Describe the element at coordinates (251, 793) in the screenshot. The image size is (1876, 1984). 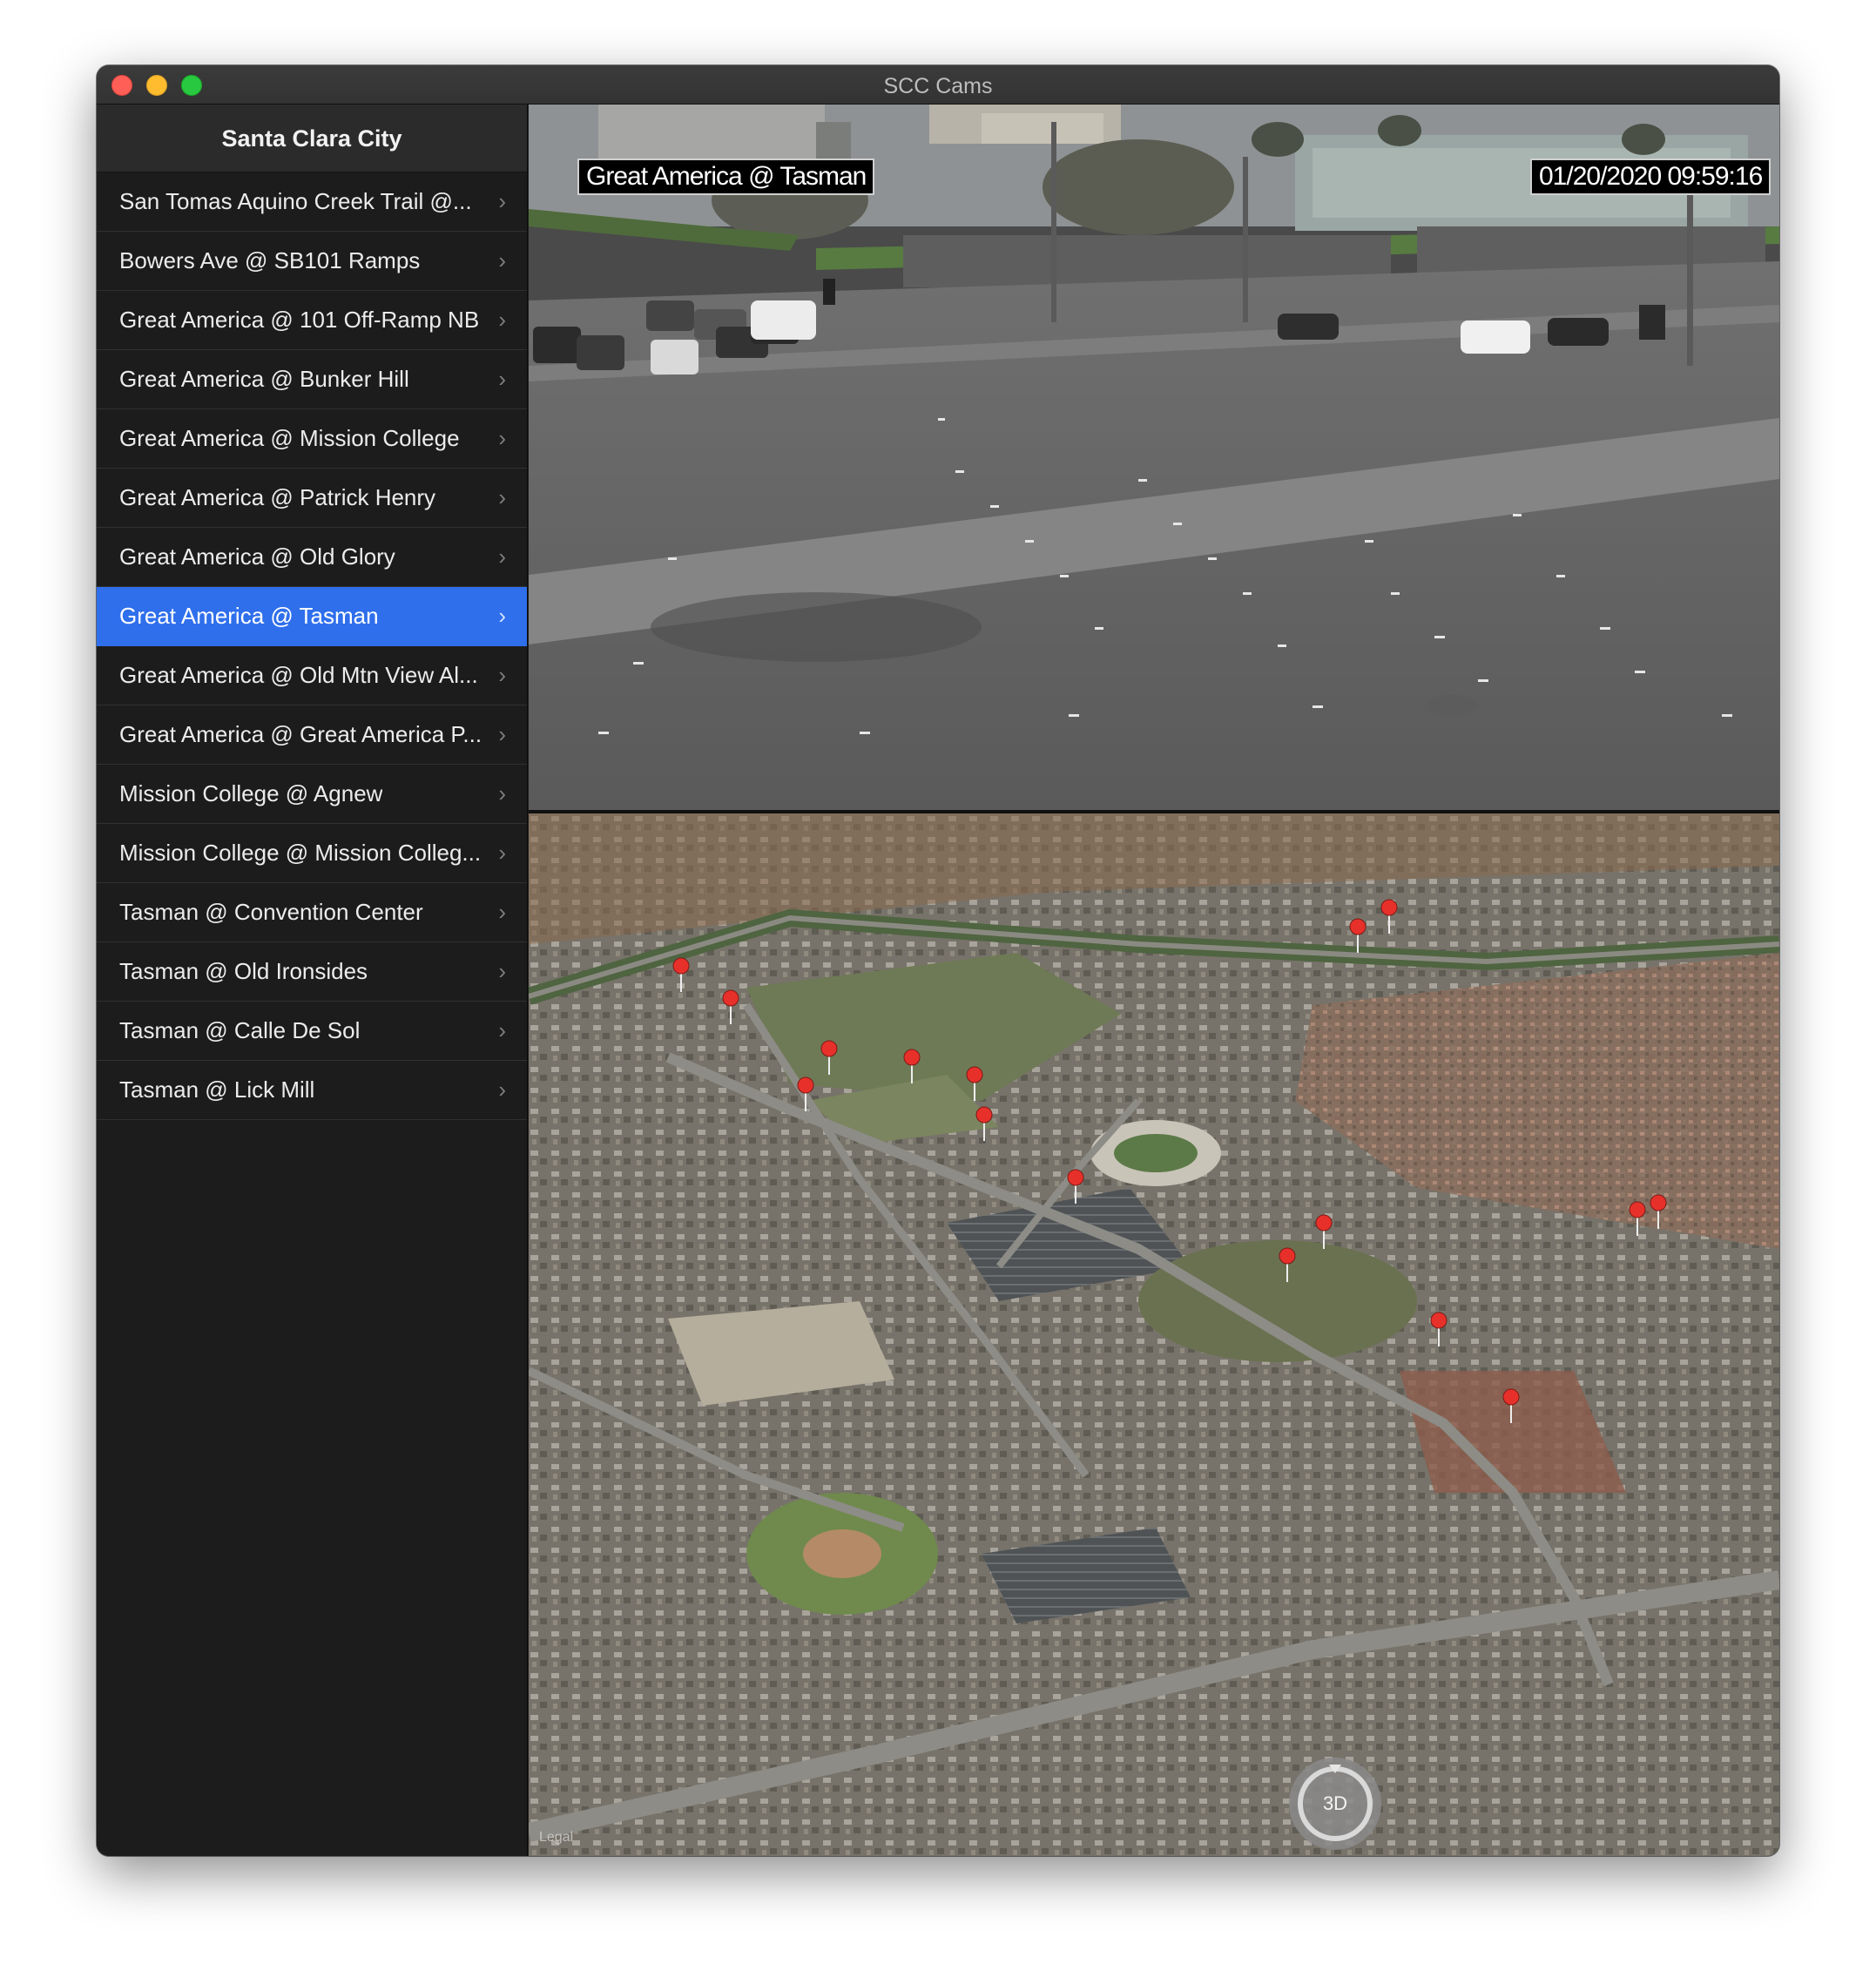
I see `camera-list-item-label: Mission College @ Agnew` at that location.